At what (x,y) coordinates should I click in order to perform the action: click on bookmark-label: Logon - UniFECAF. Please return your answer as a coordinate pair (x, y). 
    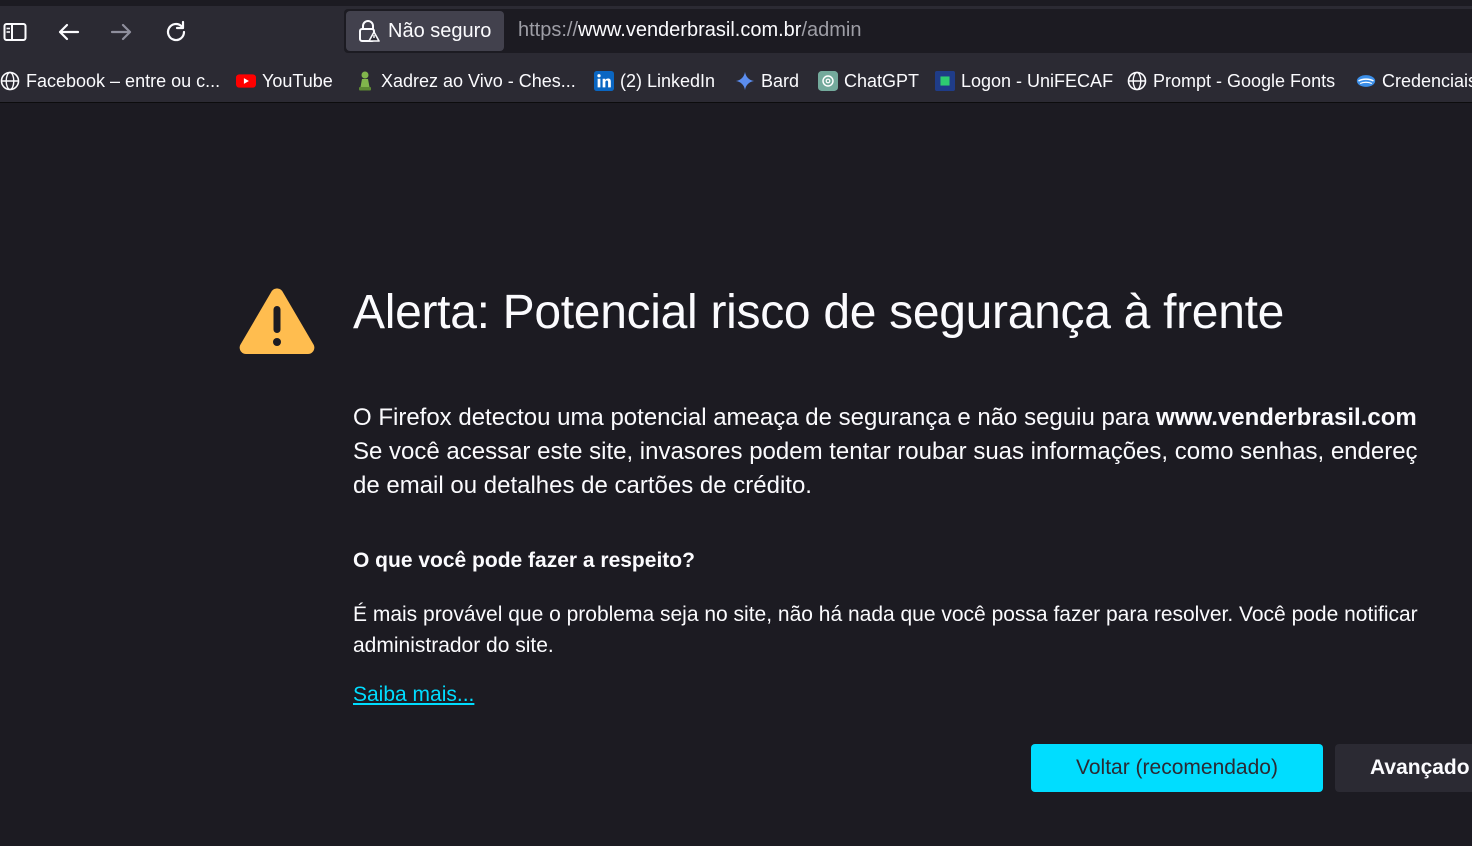
    Looking at the image, I should click on (1037, 80).